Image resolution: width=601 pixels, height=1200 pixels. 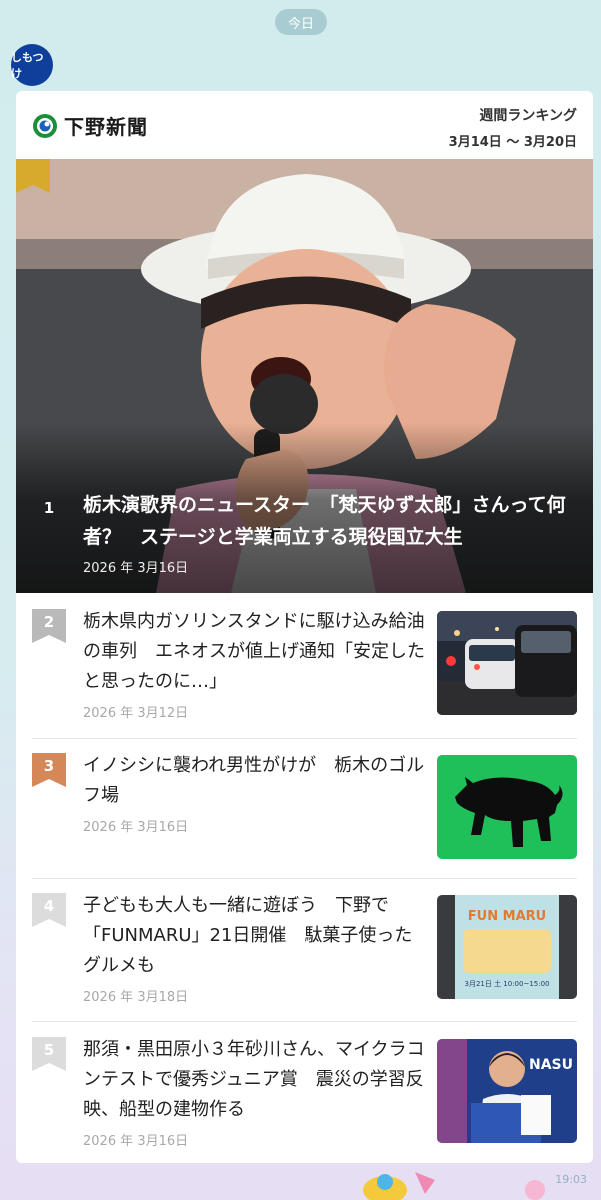 I want to click on list-item: 3 イノシシに襲われ男性がけが 栃木のゴルフ場 2026 年 3月16日, so click(x=304, y=807).